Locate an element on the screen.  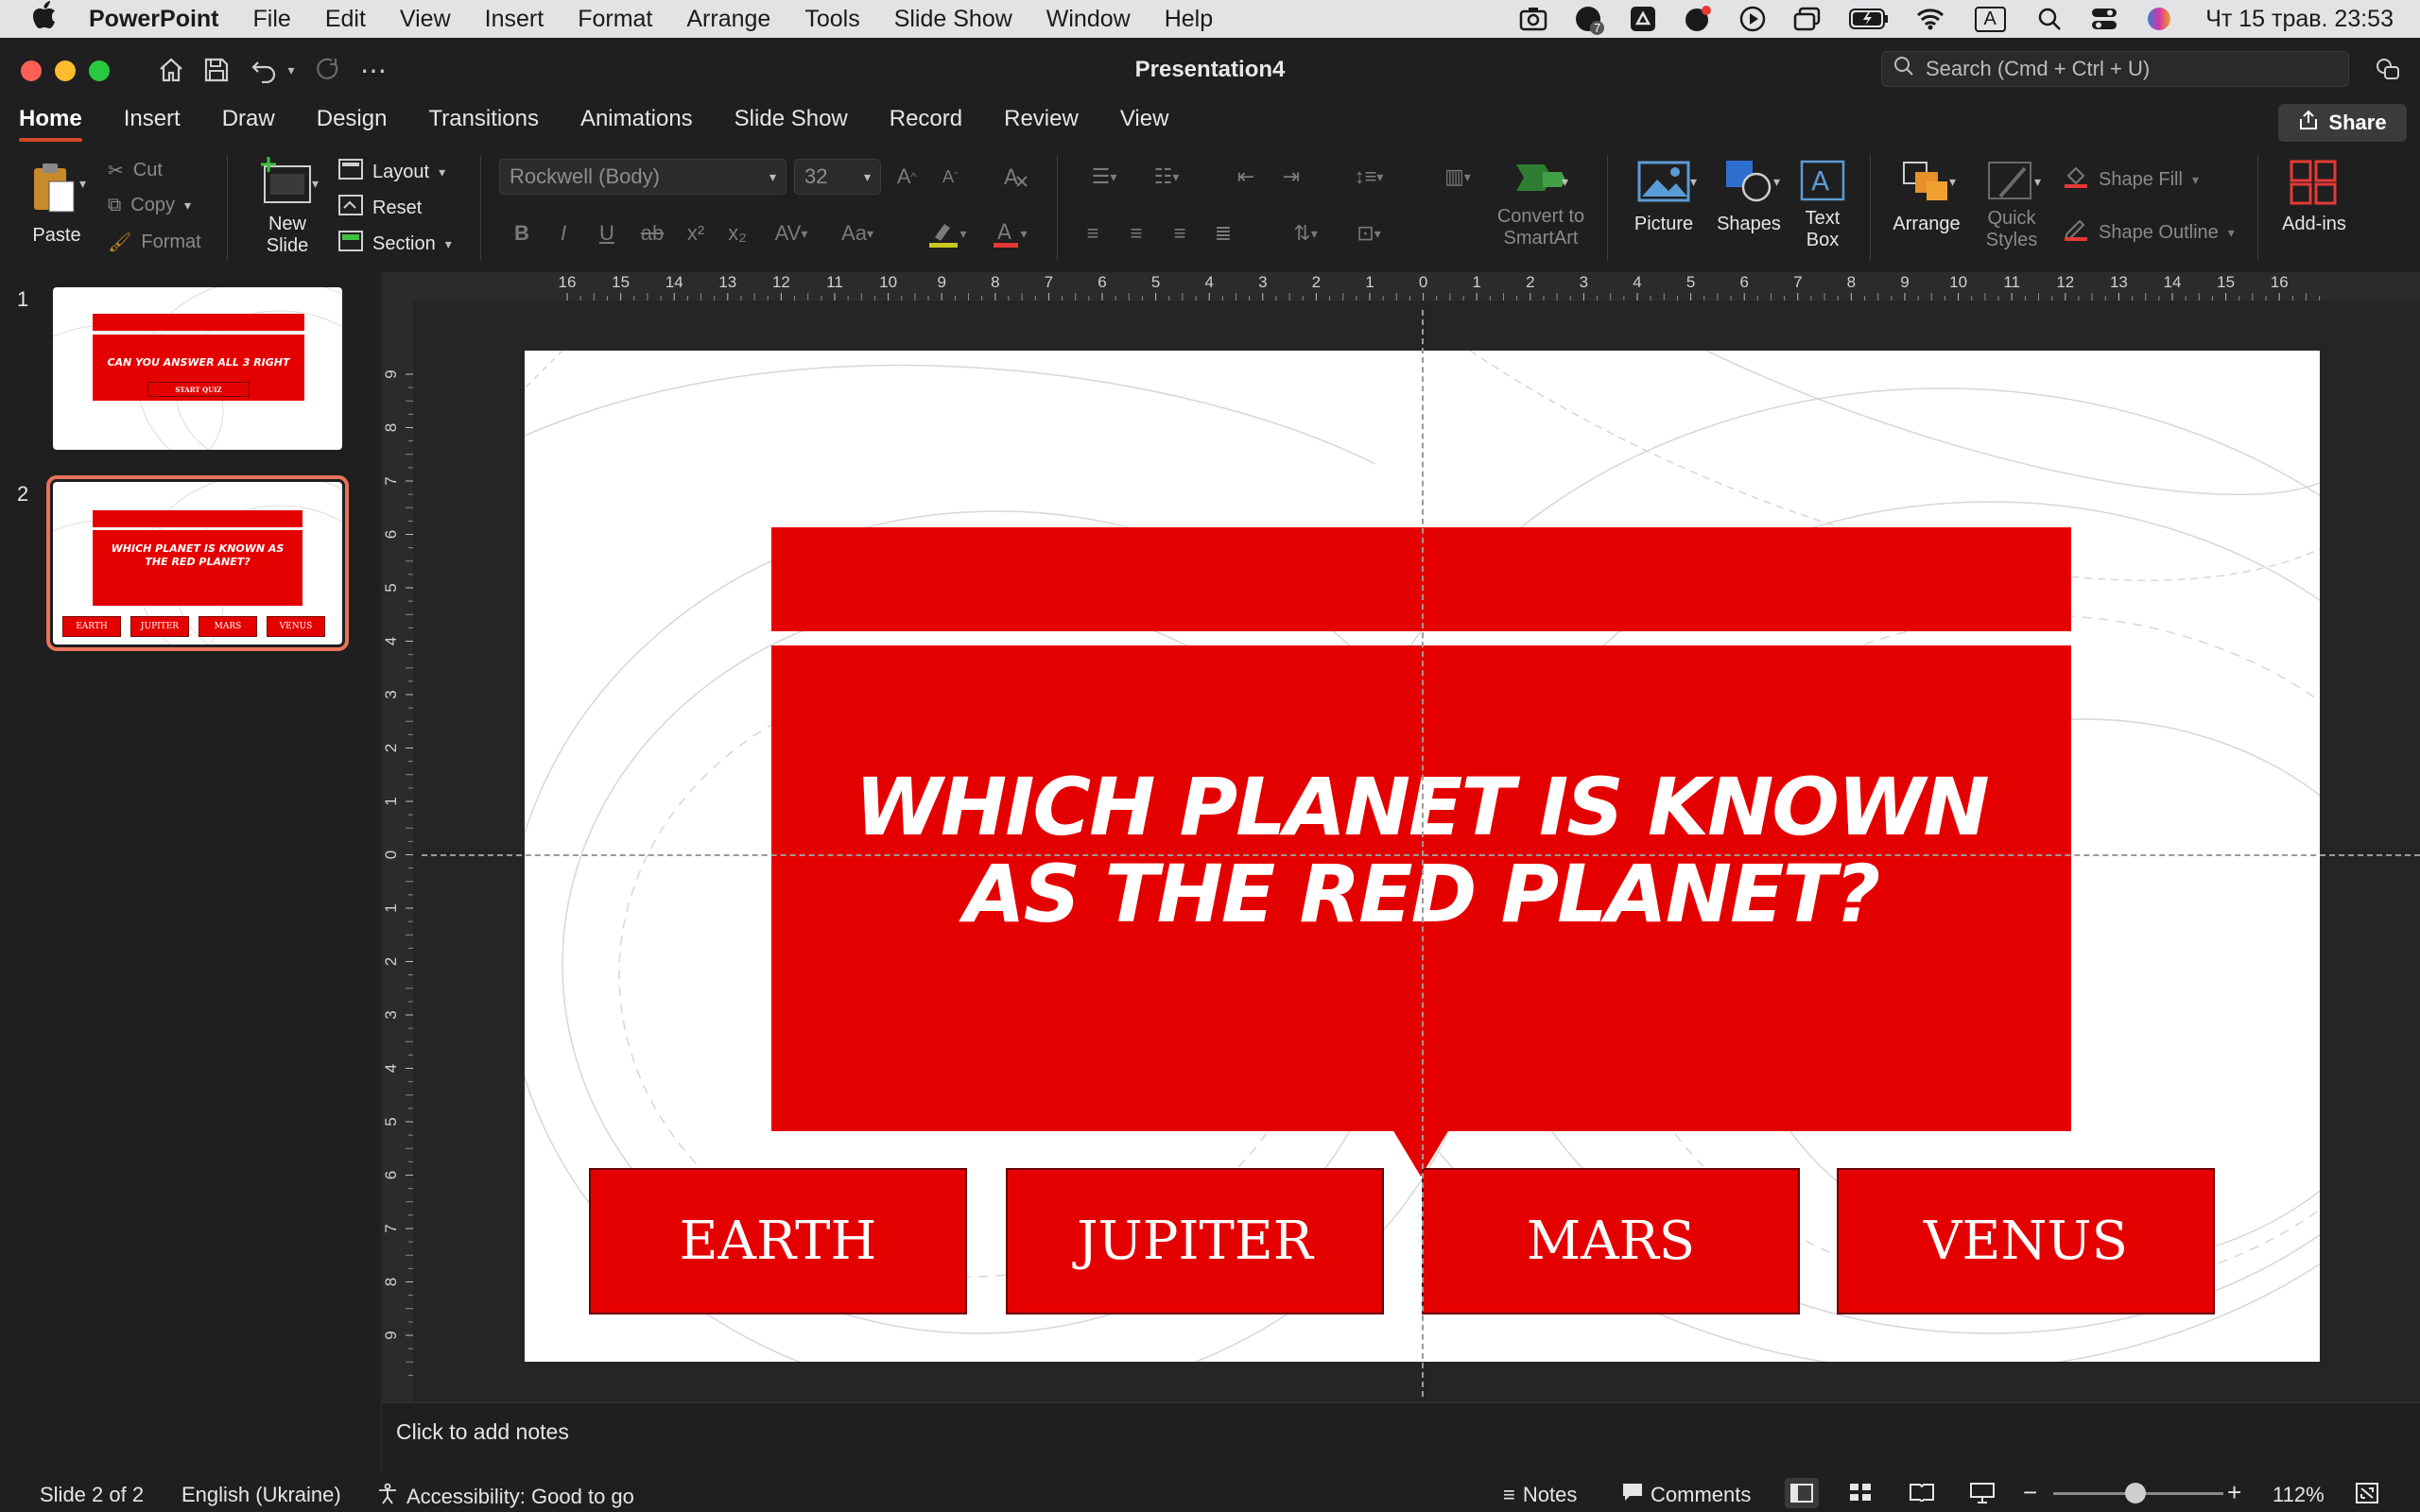
arrange-chevron-down-icon: ▾ is located at coordinates (1952, 182).